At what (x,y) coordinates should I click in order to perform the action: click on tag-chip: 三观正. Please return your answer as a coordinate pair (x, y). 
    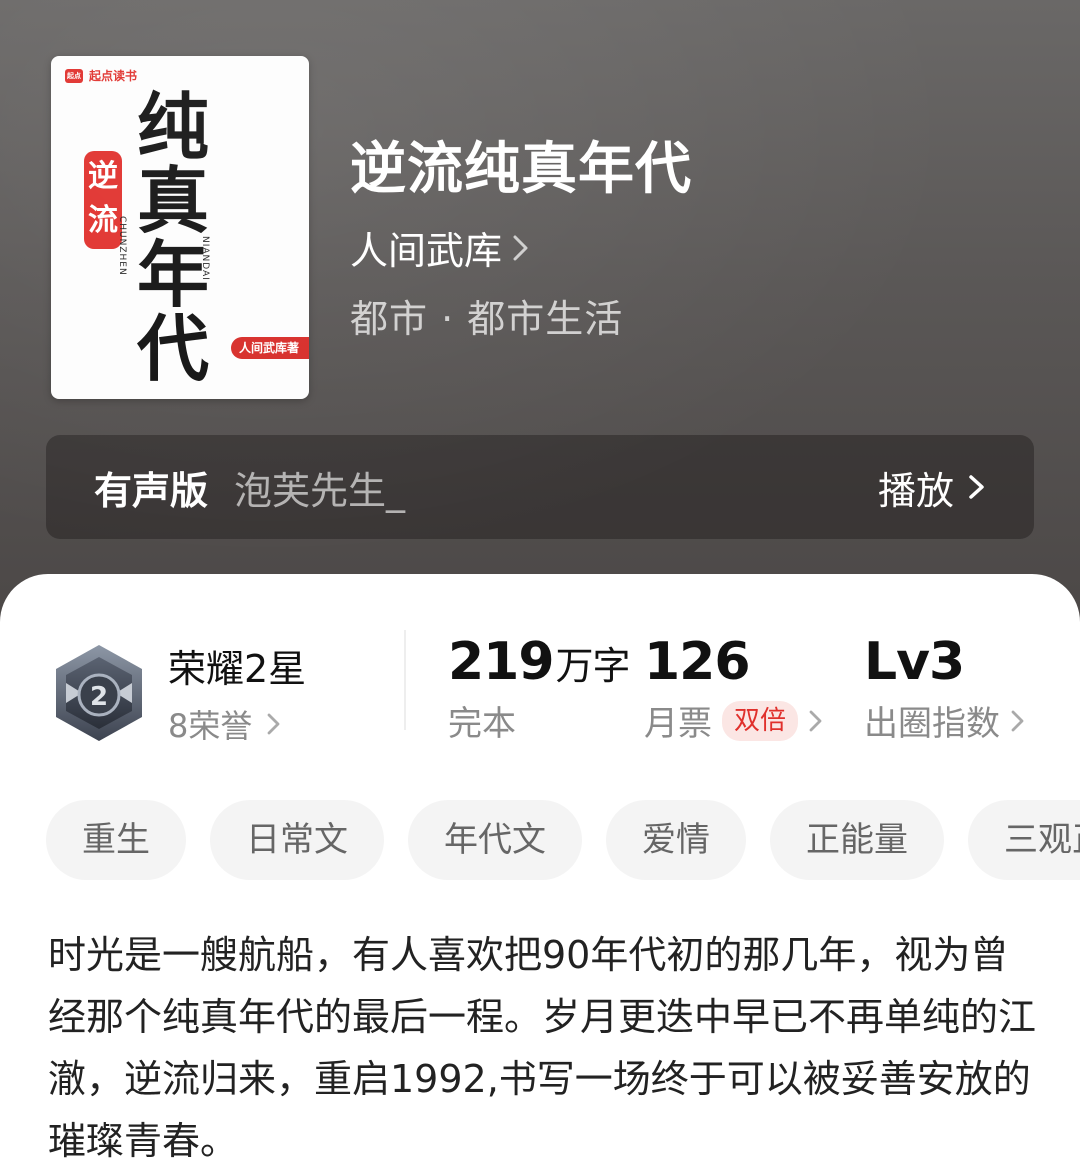
    Looking at the image, I should click on (1024, 840).